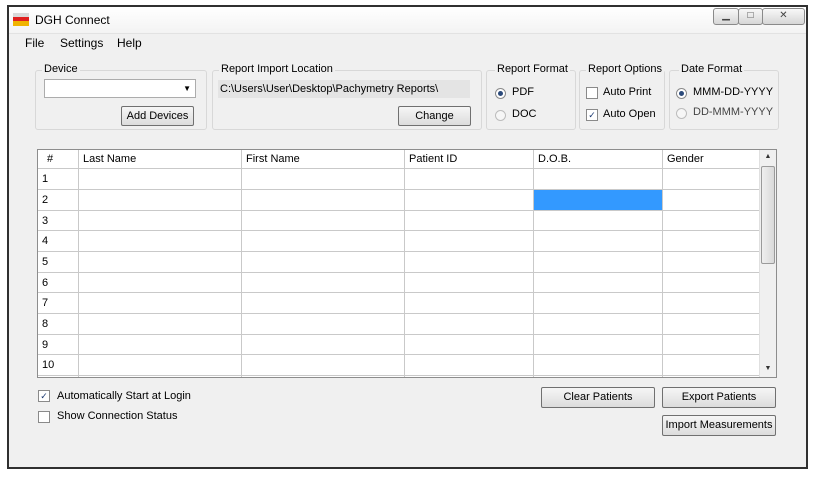  What do you see at coordinates (750, 16) in the screenshot?
I see `maximize-button: □` at bounding box center [750, 16].